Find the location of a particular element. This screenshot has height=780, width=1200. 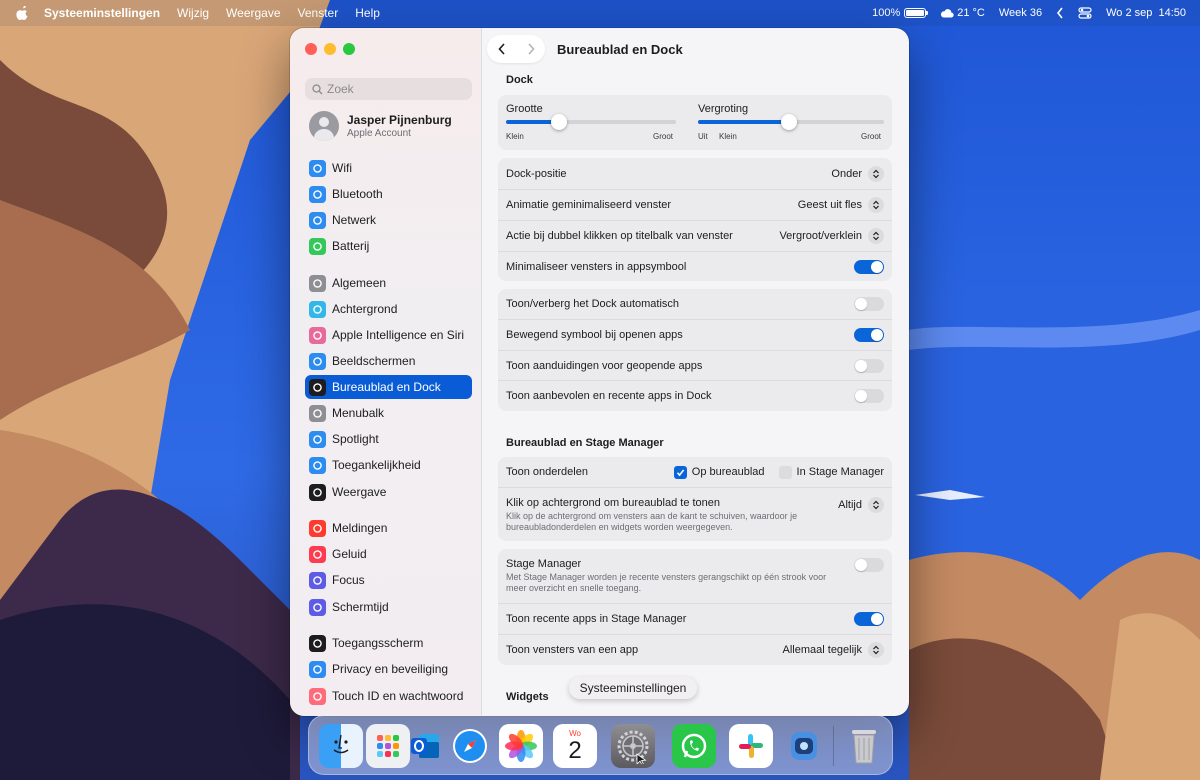

minimize-button is located at coordinates (330, 49).